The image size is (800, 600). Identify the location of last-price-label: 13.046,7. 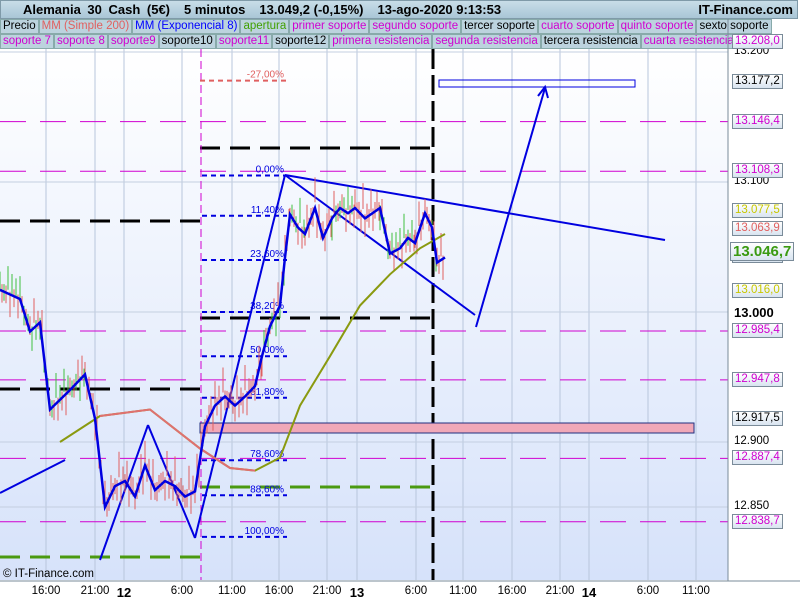
(762, 251).